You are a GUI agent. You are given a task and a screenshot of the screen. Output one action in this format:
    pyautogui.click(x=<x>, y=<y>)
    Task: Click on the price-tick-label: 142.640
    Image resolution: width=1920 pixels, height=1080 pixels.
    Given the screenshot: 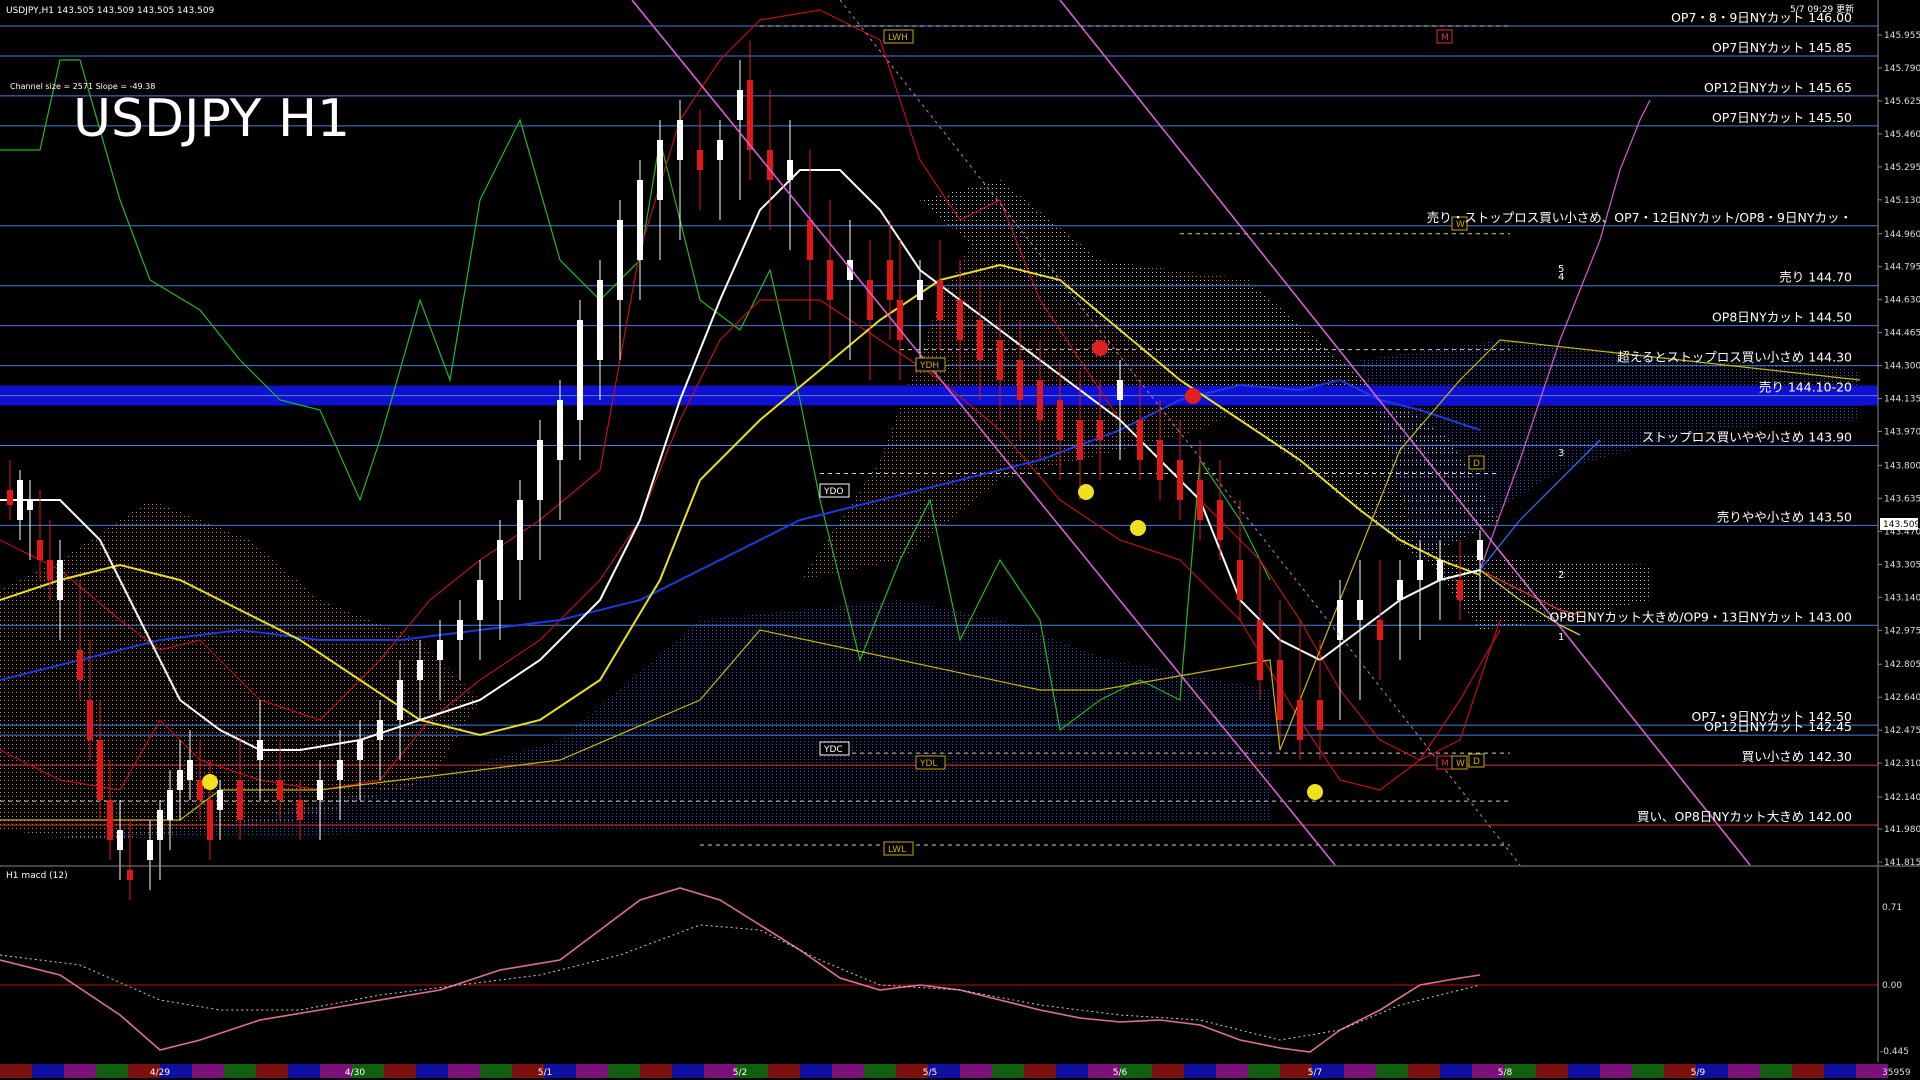 What is the action you would take?
    pyautogui.click(x=1902, y=698)
    